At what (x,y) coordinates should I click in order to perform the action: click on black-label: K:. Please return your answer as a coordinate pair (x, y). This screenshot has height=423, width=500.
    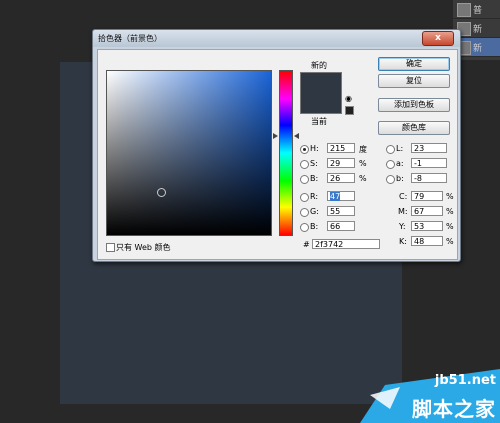
    Looking at the image, I should click on (403, 241).